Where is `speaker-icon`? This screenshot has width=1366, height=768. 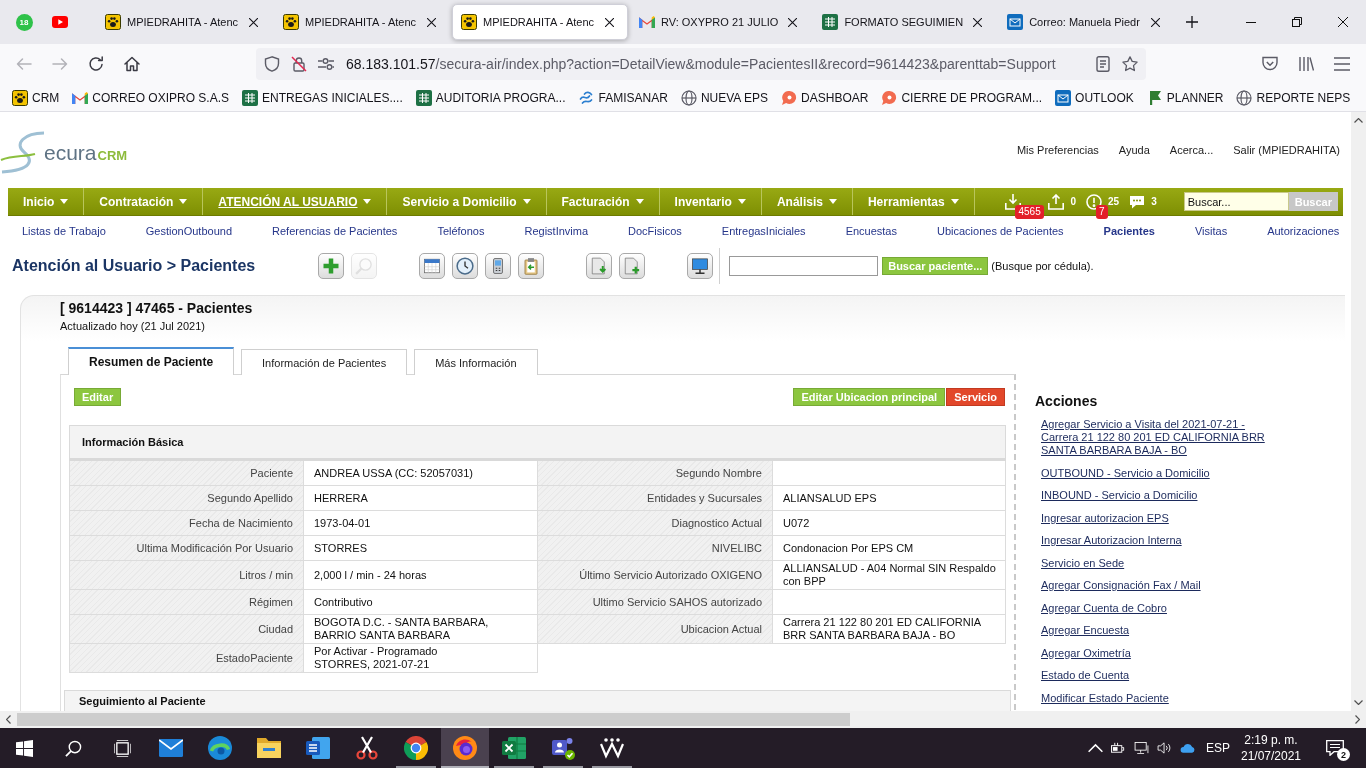
speaker-icon is located at coordinates (1164, 748).